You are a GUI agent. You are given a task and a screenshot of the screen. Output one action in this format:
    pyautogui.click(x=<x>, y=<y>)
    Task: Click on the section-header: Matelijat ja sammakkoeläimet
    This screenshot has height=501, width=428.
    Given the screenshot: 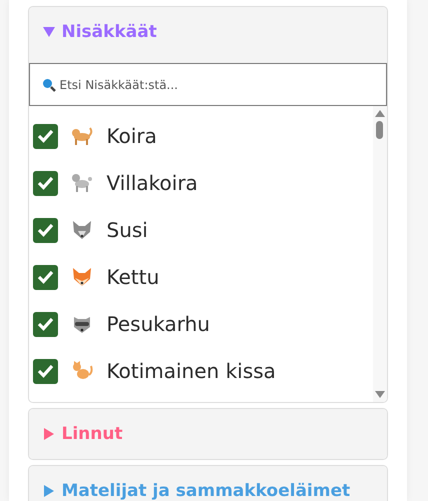 What is the action you would take?
    pyautogui.click(x=207, y=483)
    